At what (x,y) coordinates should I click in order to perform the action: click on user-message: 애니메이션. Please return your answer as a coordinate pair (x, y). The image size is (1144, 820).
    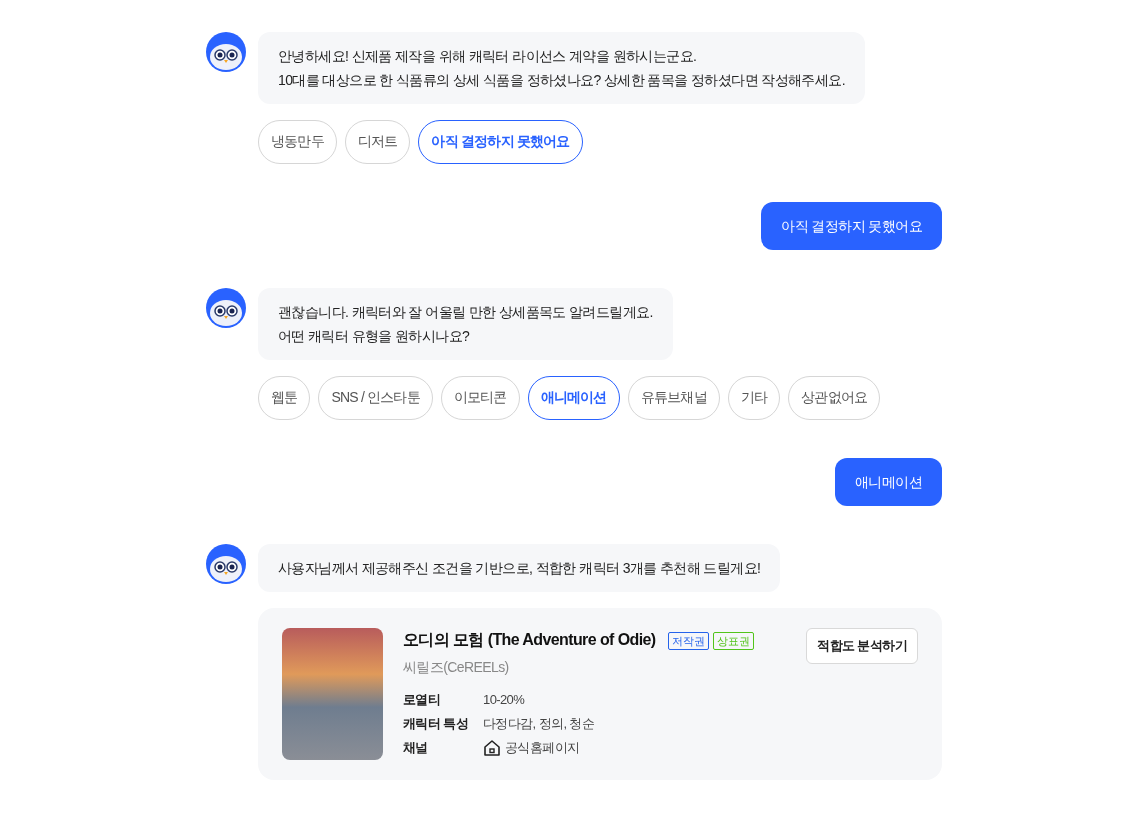
    Looking at the image, I should click on (888, 482).